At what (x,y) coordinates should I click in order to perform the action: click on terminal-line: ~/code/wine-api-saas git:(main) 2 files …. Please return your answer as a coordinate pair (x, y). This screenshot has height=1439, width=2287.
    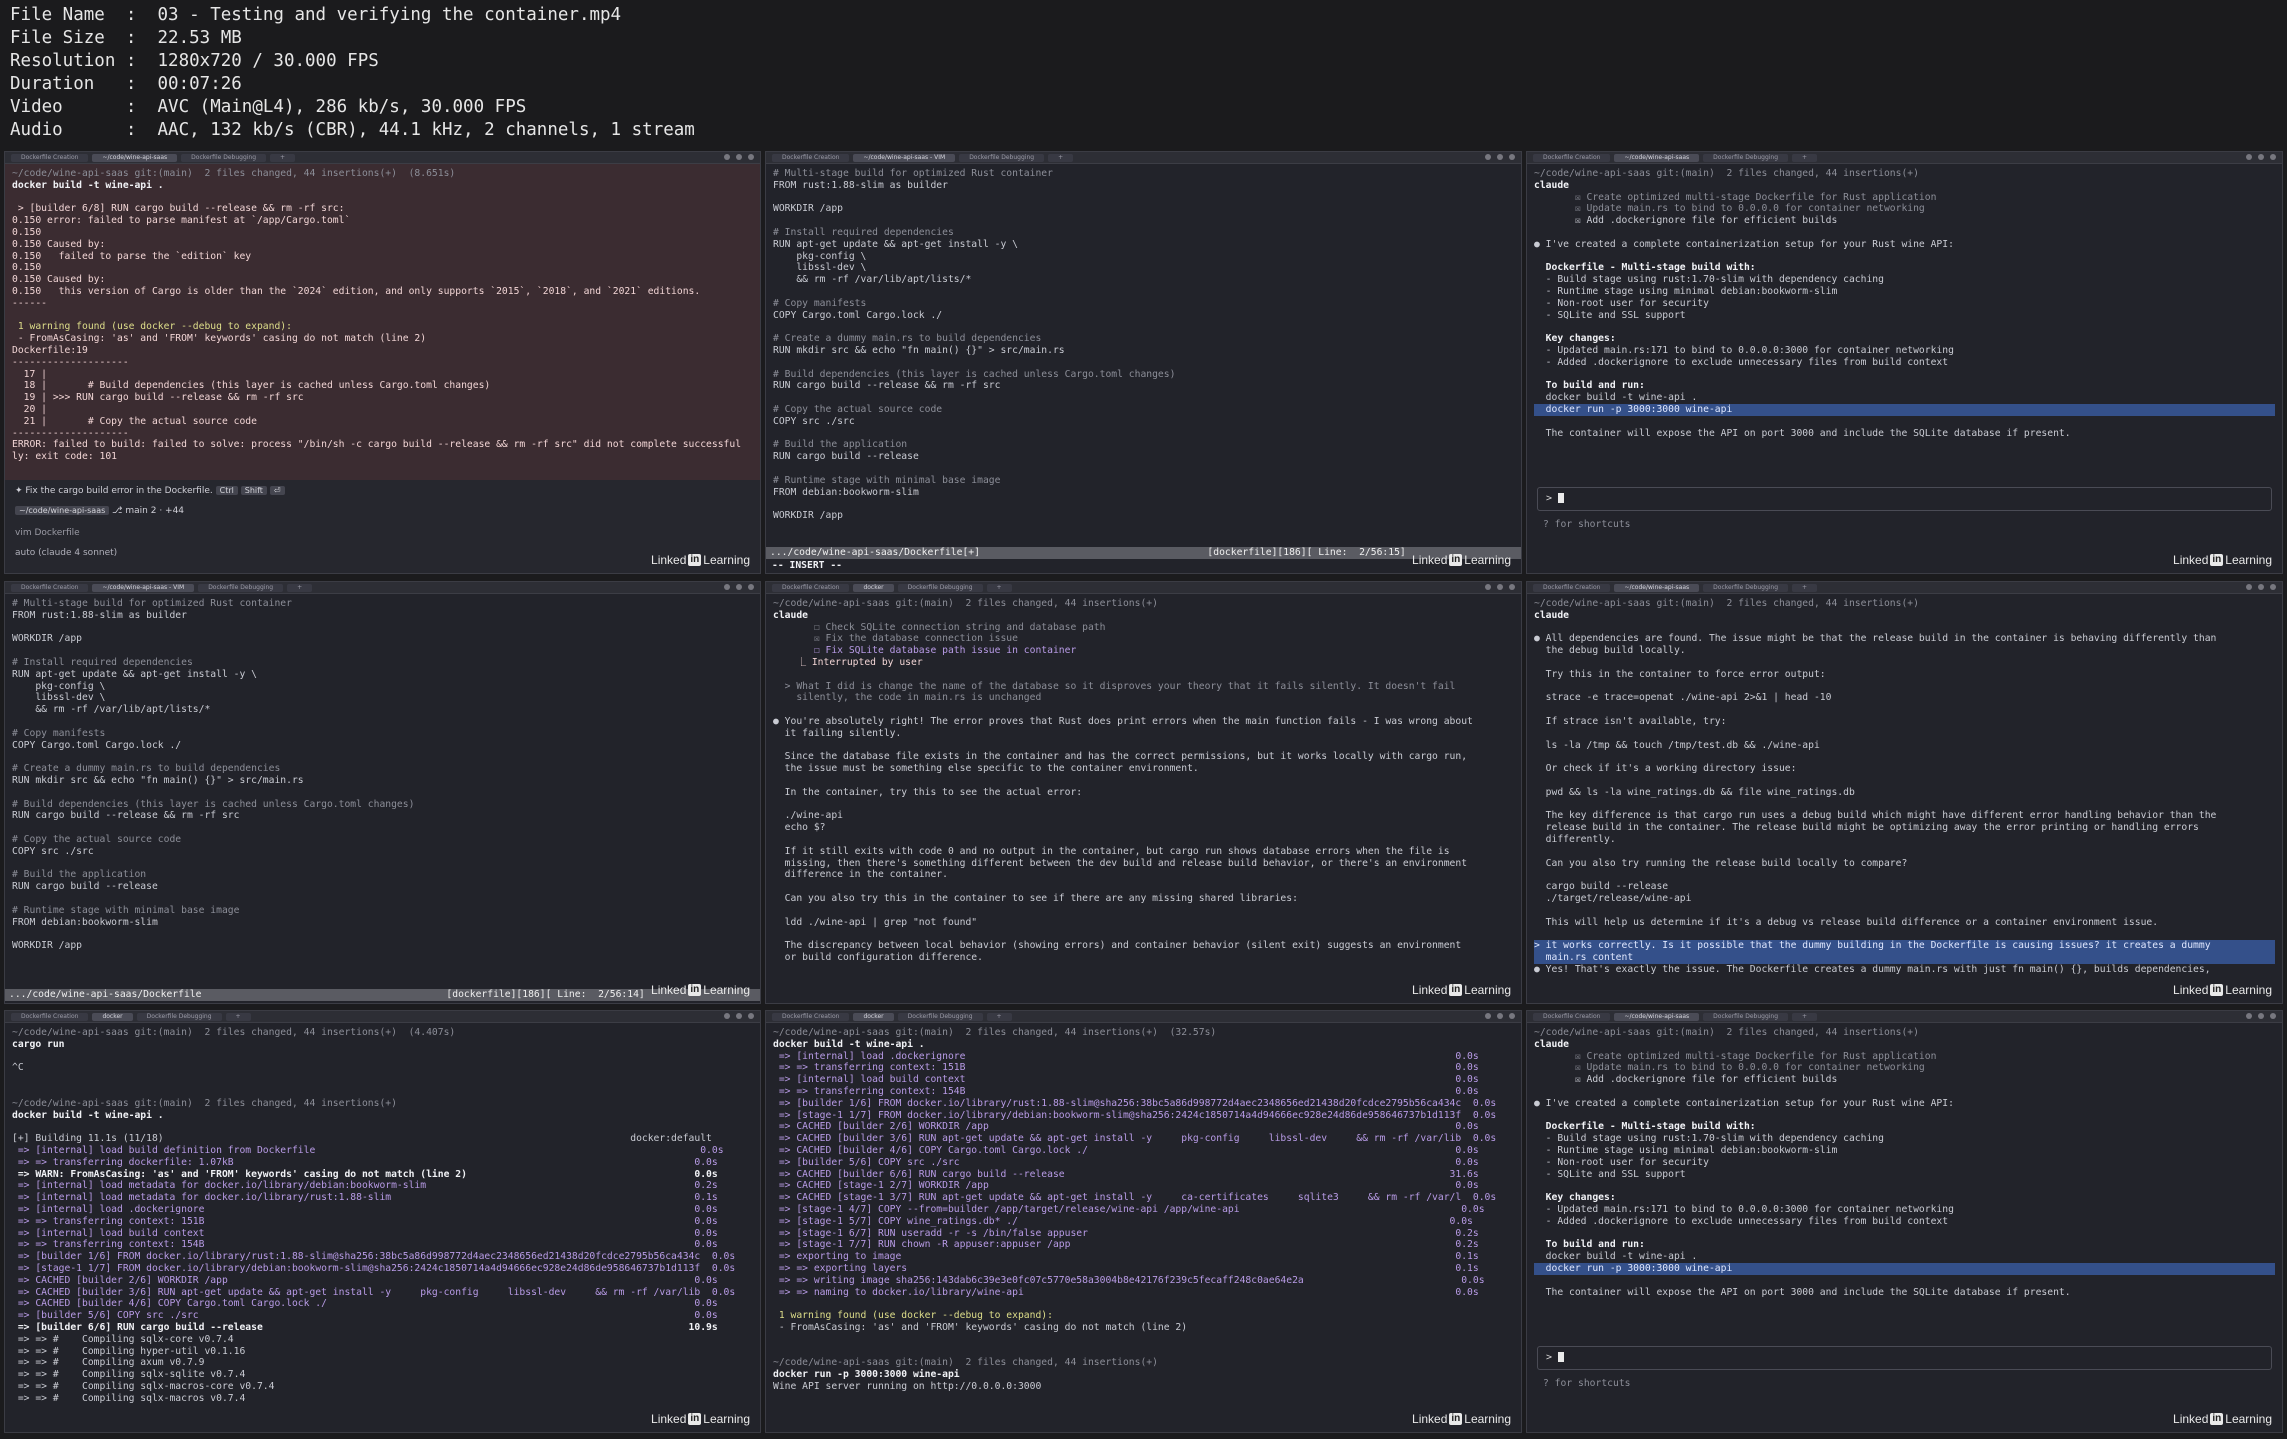
    Looking at the image, I should click on (995, 1032).